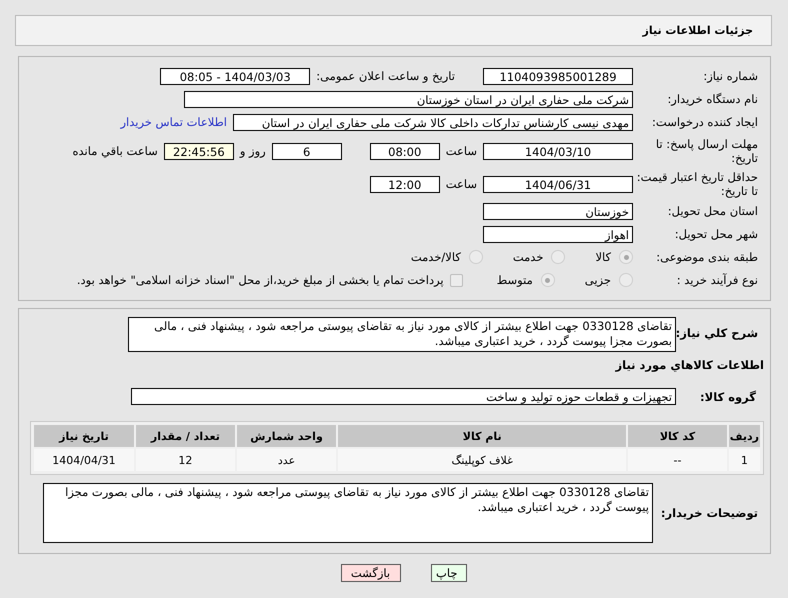 This screenshot has height=598, width=788. What do you see at coordinates (370, 573) in the screenshot?
I see `back-button: بازگشت` at bounding box center [370, 573].